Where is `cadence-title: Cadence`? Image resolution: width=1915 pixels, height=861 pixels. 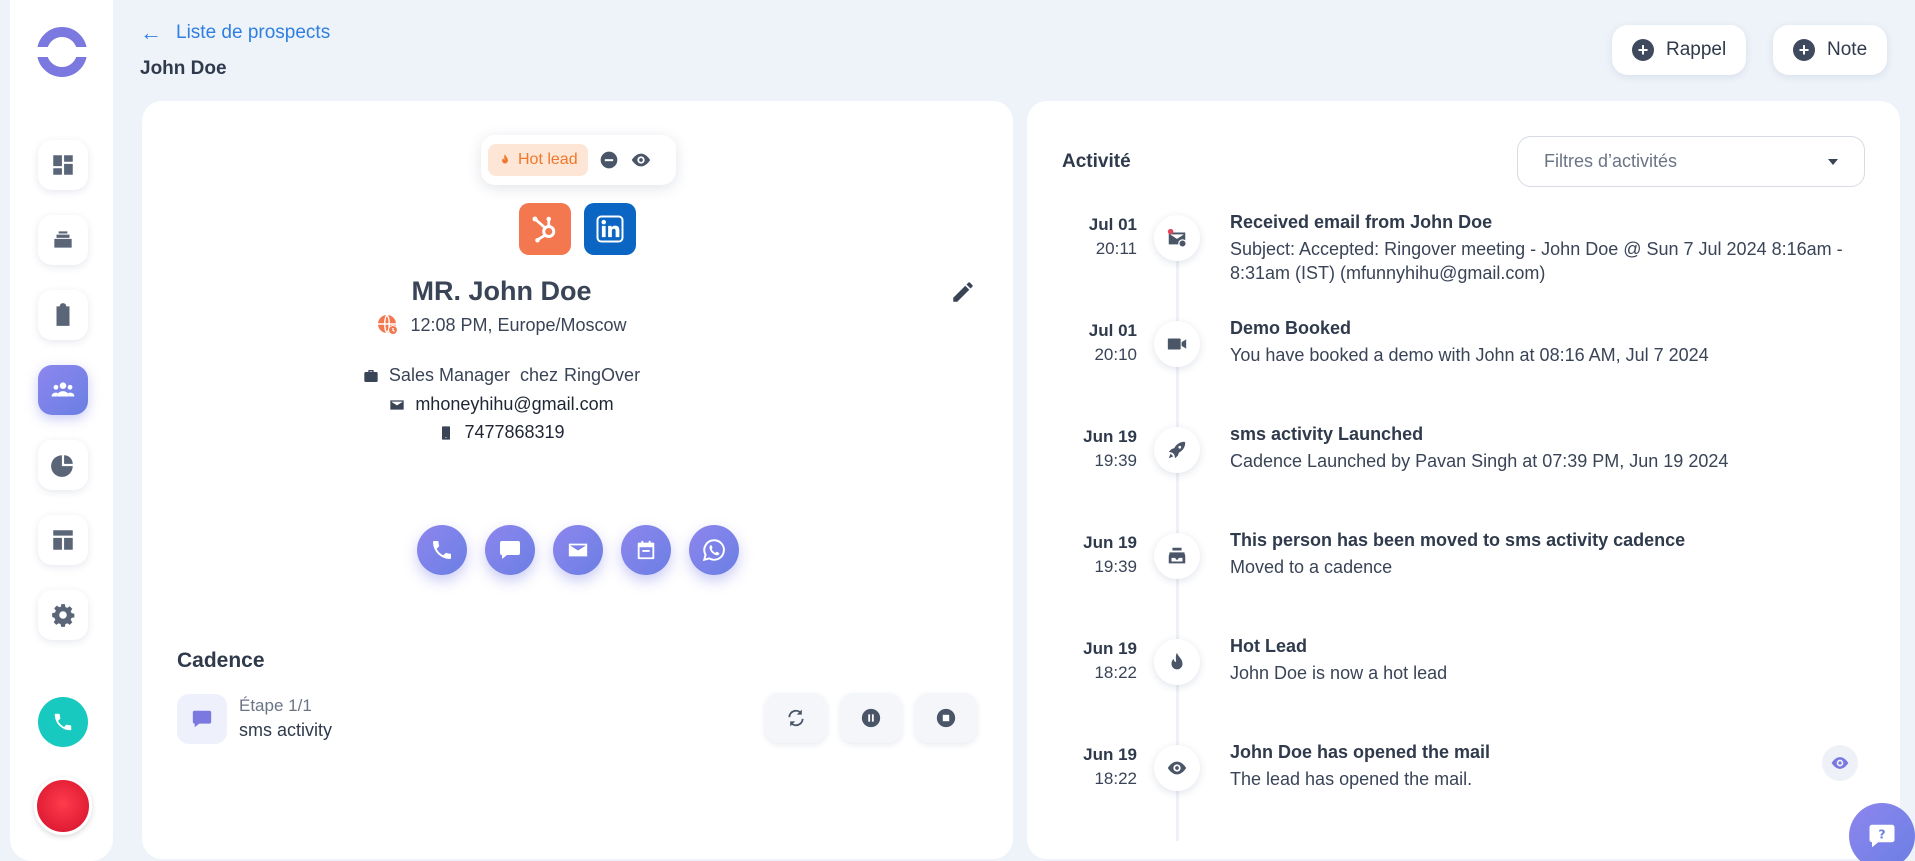 cadence-title: Cadence is located at coordinates (221, 660).